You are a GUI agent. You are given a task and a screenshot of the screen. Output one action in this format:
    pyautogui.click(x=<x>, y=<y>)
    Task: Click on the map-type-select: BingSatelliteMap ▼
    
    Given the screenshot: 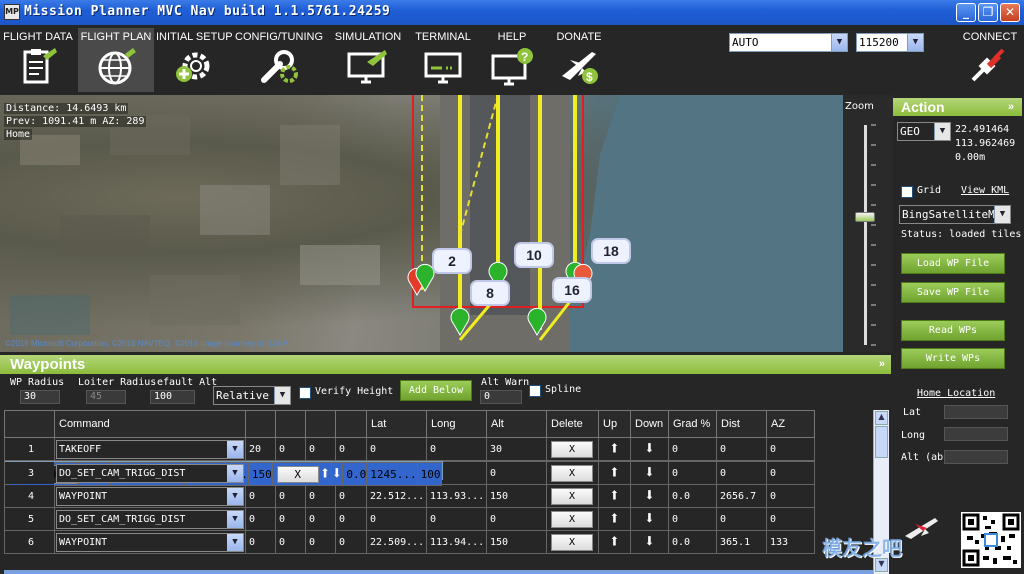 What is the action you would take?
    pyautogui.click(x=955, y=214)
    